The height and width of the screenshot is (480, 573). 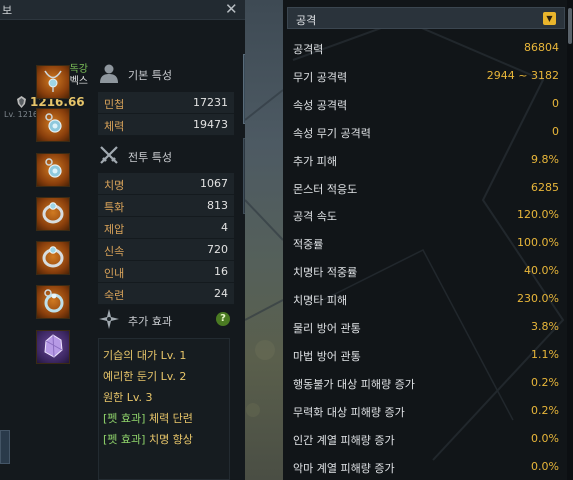 I want to click on engraving-effect: 원한 Lv. 3, so click(x=128, y=397).